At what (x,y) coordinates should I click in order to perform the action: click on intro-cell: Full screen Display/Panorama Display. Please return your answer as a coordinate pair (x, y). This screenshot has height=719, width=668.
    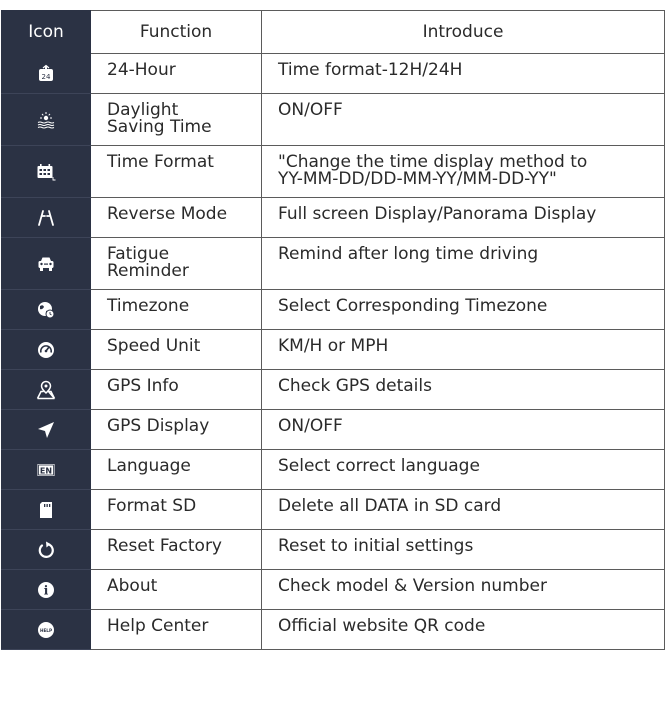
    Looking at the image, I should click on (463, 217).